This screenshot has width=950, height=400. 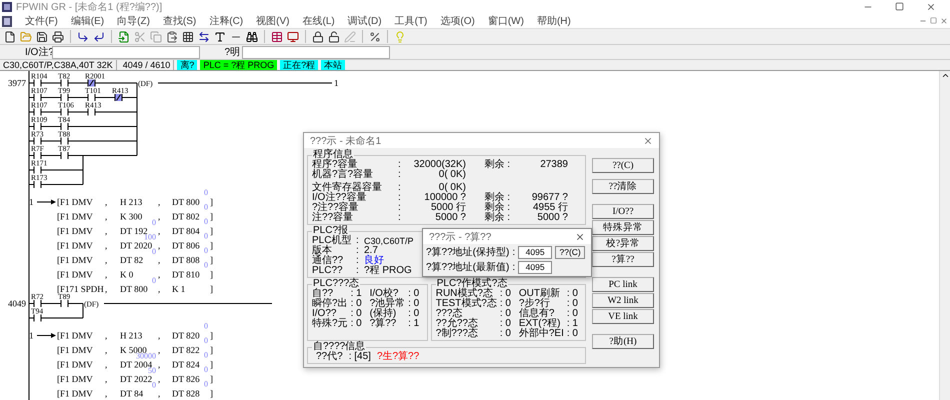 What do you see at coordinates (293, 36) in the screenshot?
I see `monitor-icon` at bounding box center [293, 36].